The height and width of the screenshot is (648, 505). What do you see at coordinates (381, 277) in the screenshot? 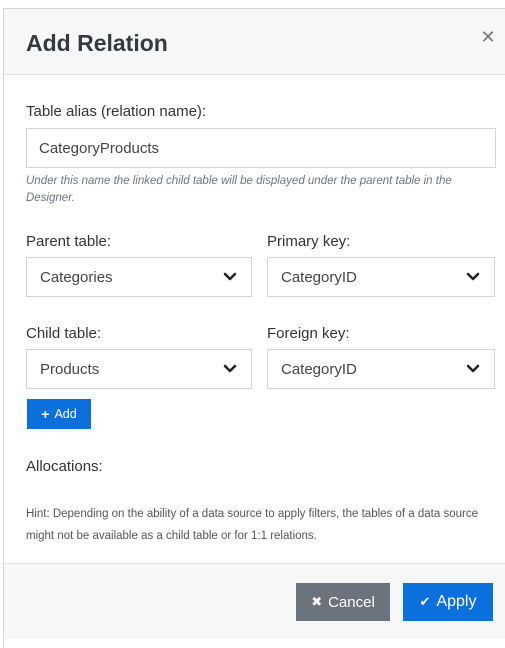
I see `primary-key-select: CategoryID` at bounding box center [381, 277].